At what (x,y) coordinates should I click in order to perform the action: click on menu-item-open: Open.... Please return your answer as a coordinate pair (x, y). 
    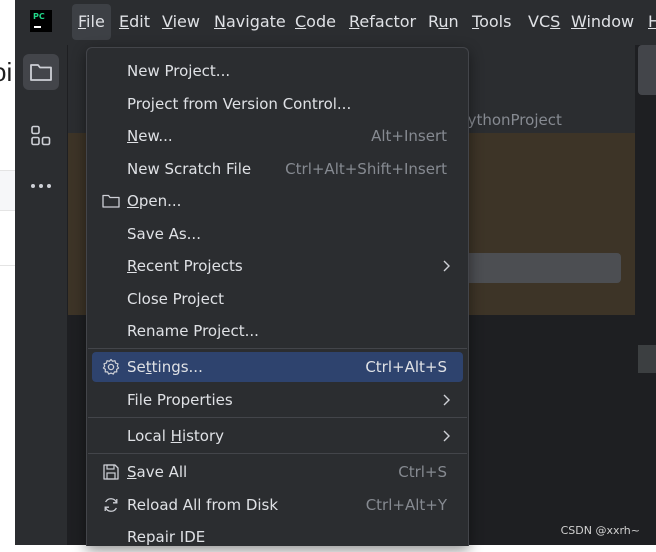
    Looking at the image, I should click on (277, 201).